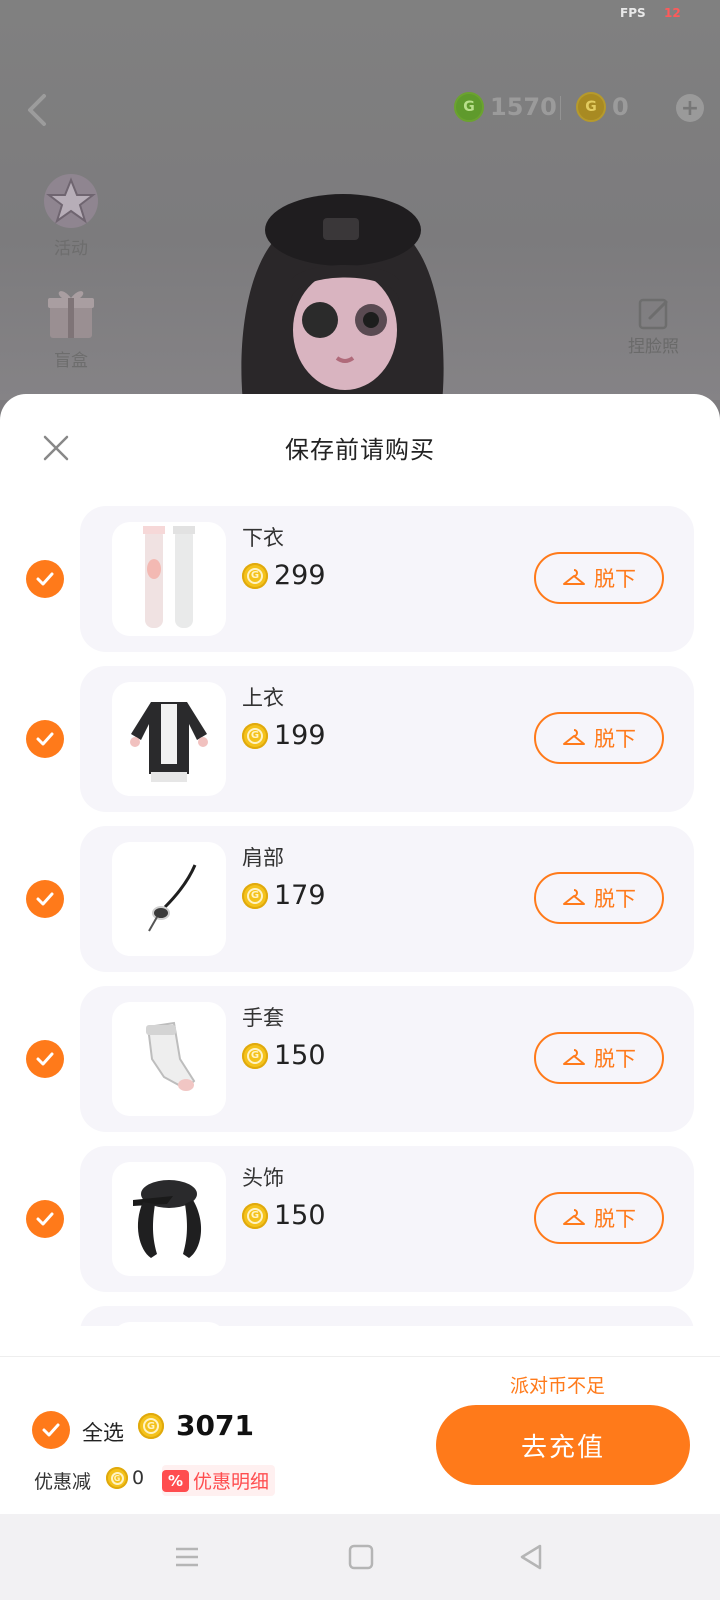 Image resolution: width=720 pixels, height=1600 pixels. What do you see at coordinates (342, 297) in the screenshot?
I see `avatar-character-image` at bounding box center [342, 297].